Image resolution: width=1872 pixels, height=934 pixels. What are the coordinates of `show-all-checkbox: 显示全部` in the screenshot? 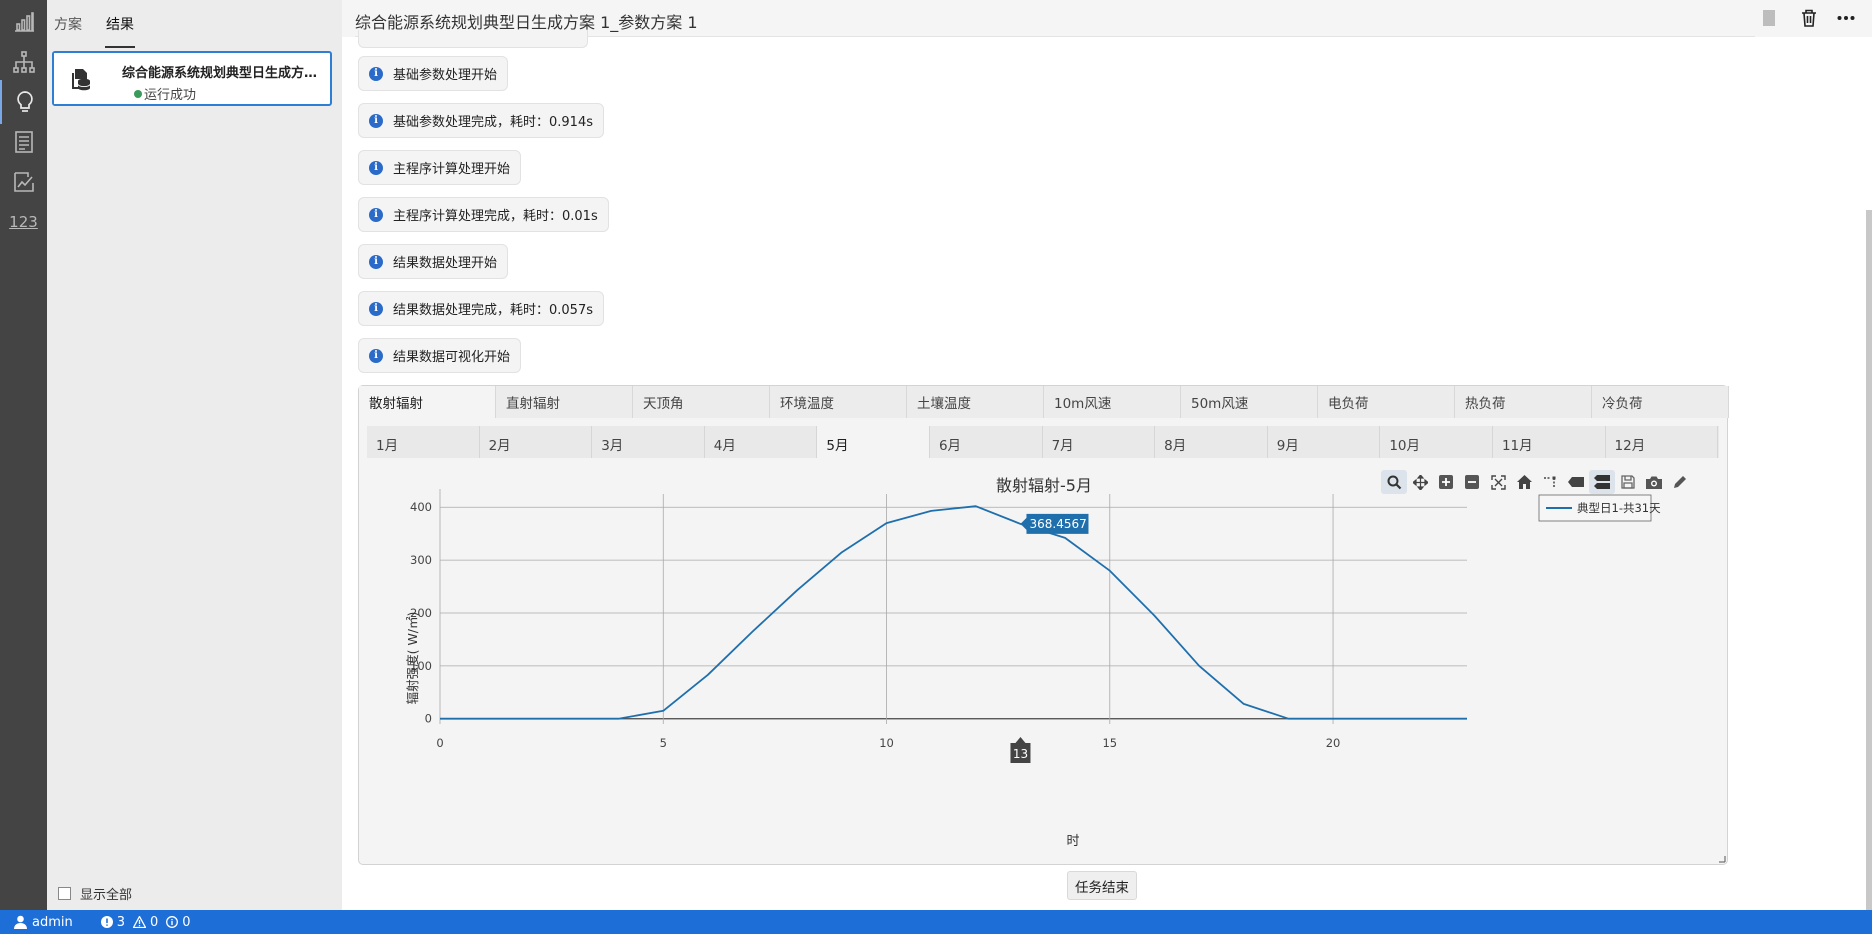 It's located at (95, 893).